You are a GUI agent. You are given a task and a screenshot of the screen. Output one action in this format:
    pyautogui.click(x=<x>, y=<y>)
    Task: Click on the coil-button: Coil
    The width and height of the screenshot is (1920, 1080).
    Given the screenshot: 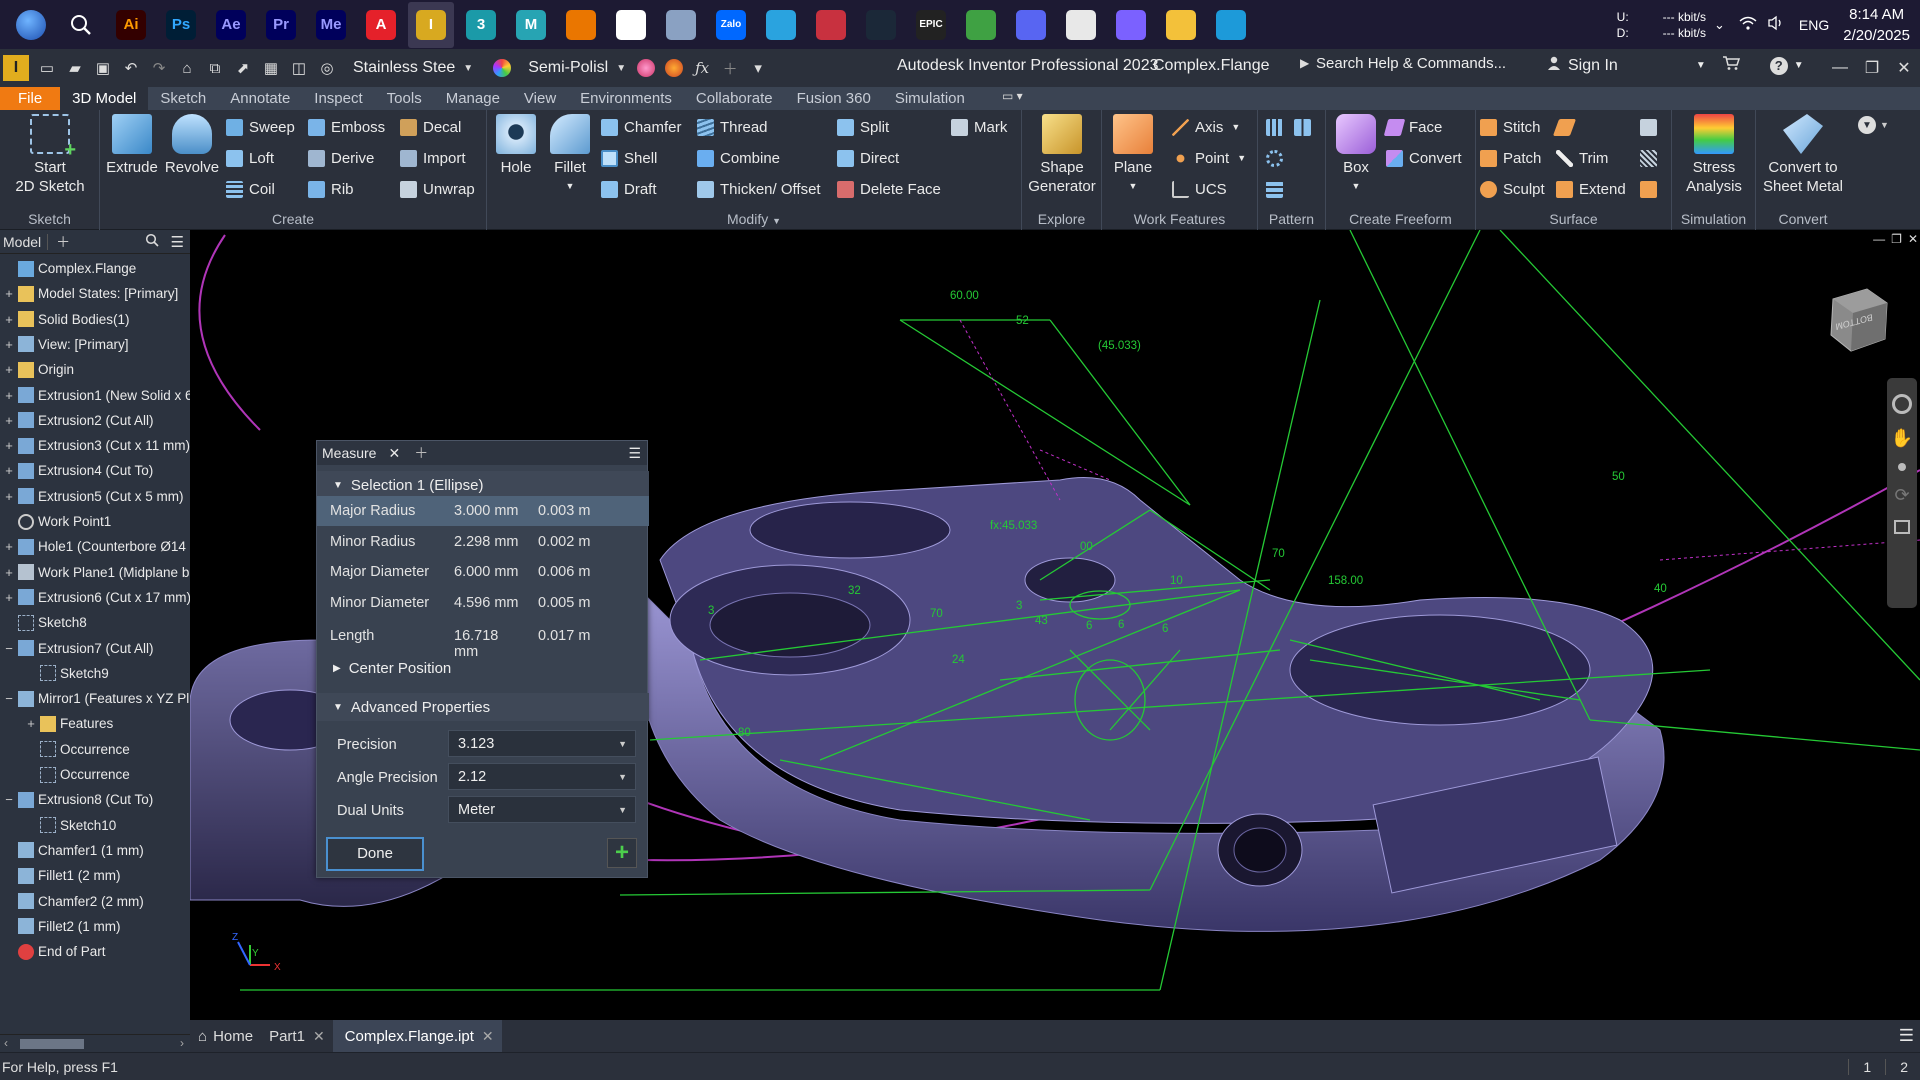 What is the action you would take?
    pyautogui.click(x=250, y=189)
    